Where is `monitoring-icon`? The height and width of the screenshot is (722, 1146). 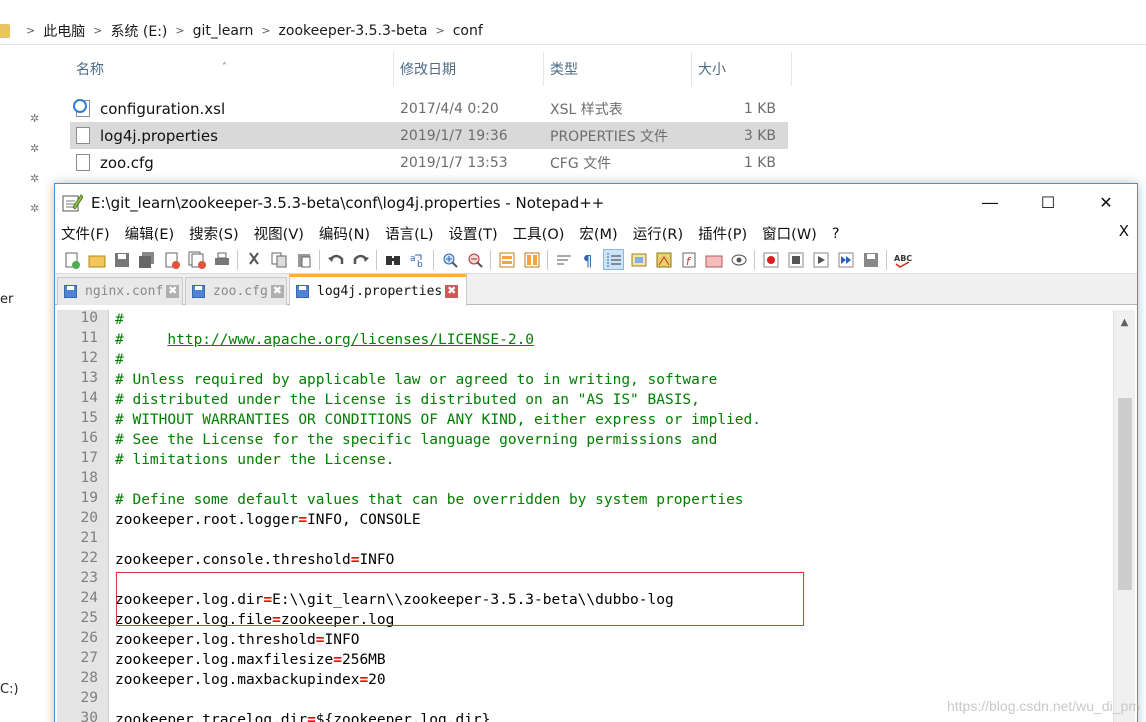 monitoring-icon is located at coordinates (738, 259).